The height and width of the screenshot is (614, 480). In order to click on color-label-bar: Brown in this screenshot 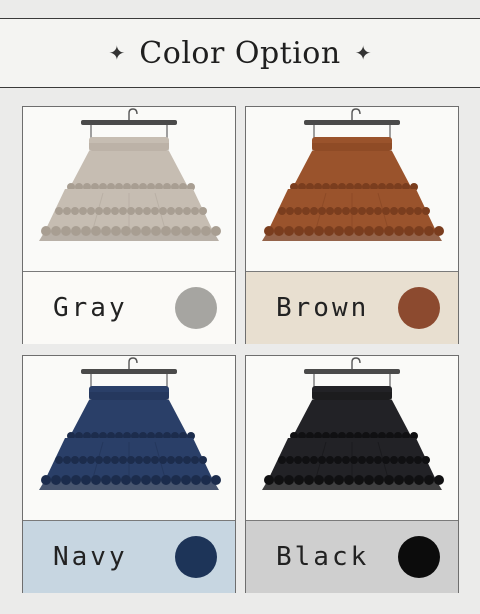, I will do `click(352, 307)`.